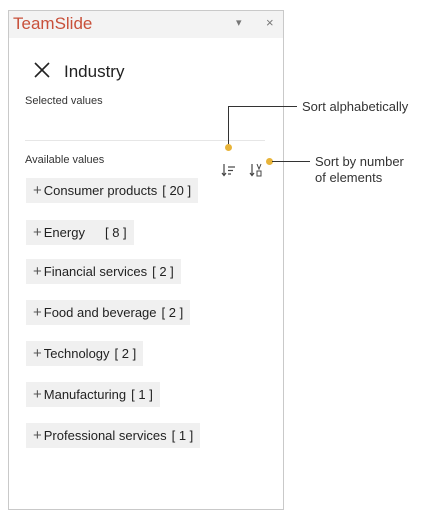 This screenshot has width=437, height=521. I want to click on sort-alpha-callout-dot, so click(228, 147).